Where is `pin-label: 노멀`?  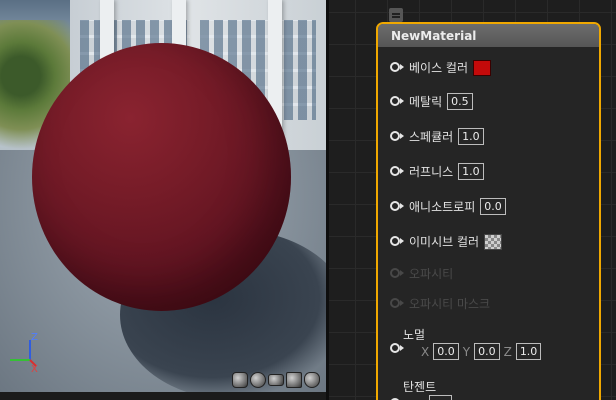 pin-label: 노멀 is located at coordinates (414, 335).